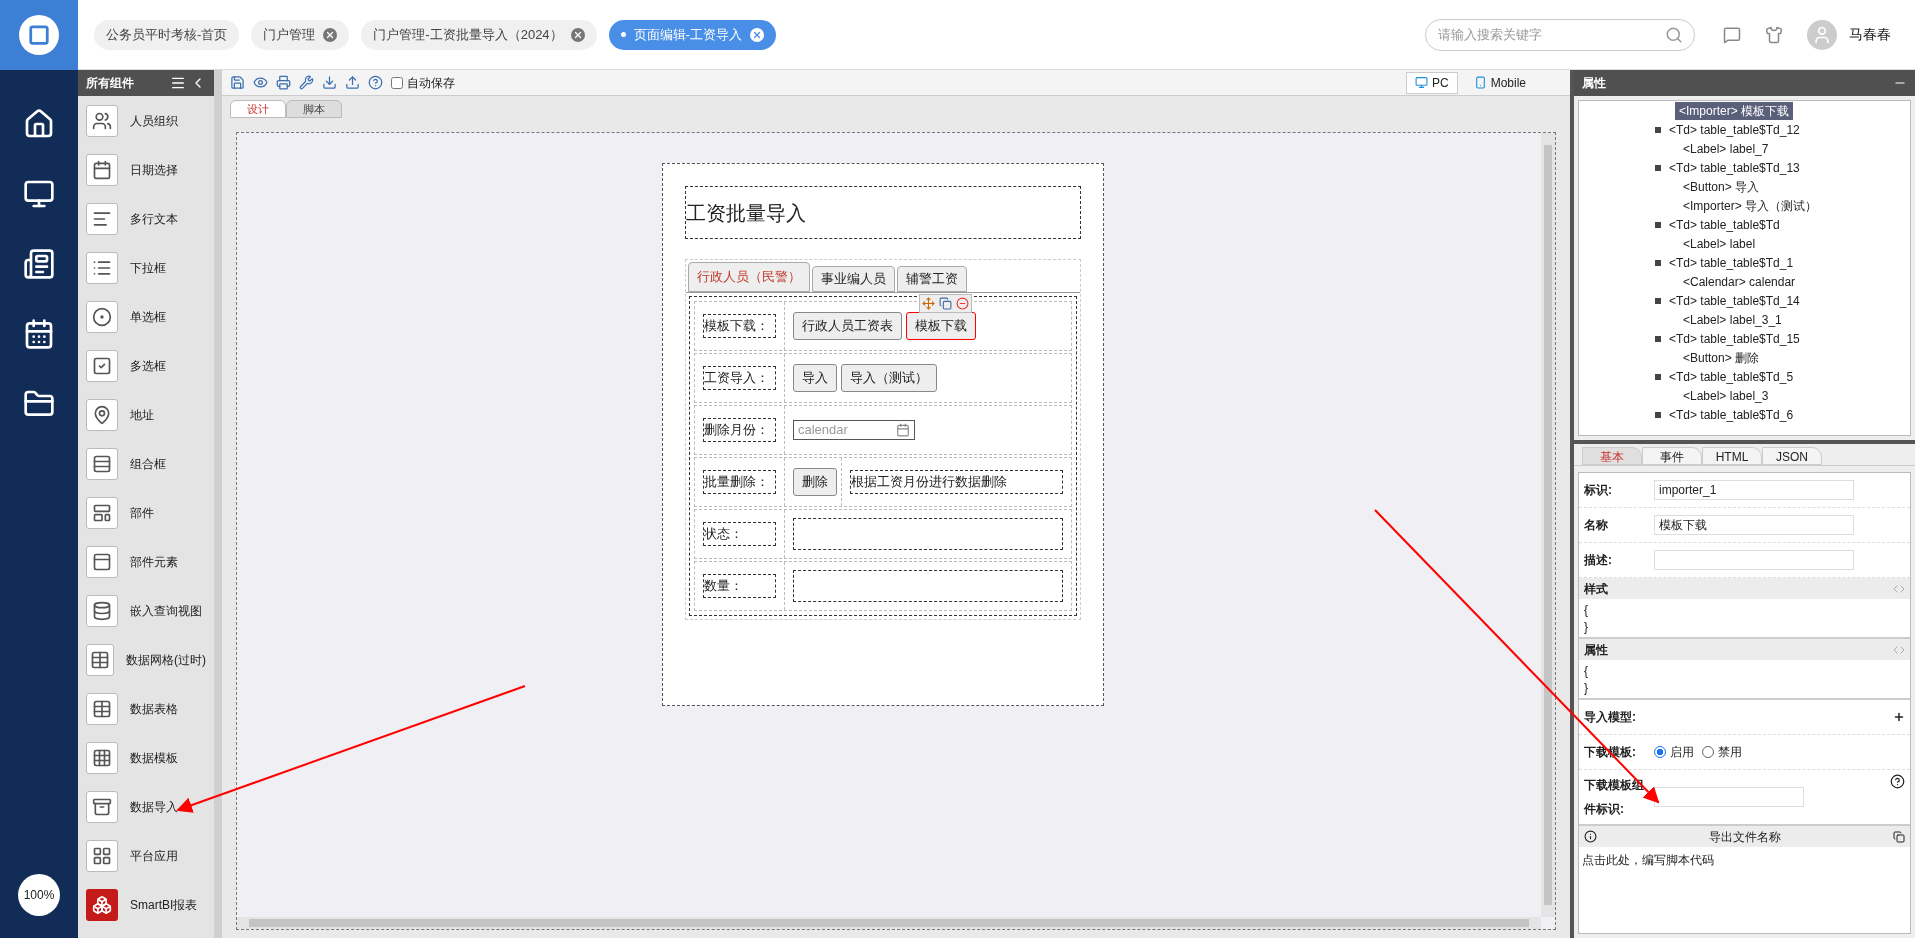 This screenshot has width=1915, height=938. What do you see at coordinates (146, 365) in the screenshot?
I see `component-item: 多选框` at bounding box center [146, 365].